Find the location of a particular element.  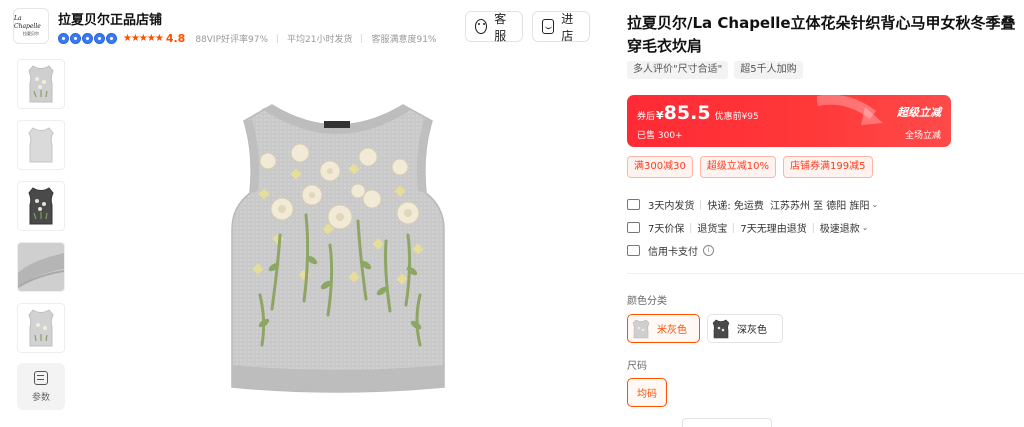

store-icon is located at coordinates (548, 26).